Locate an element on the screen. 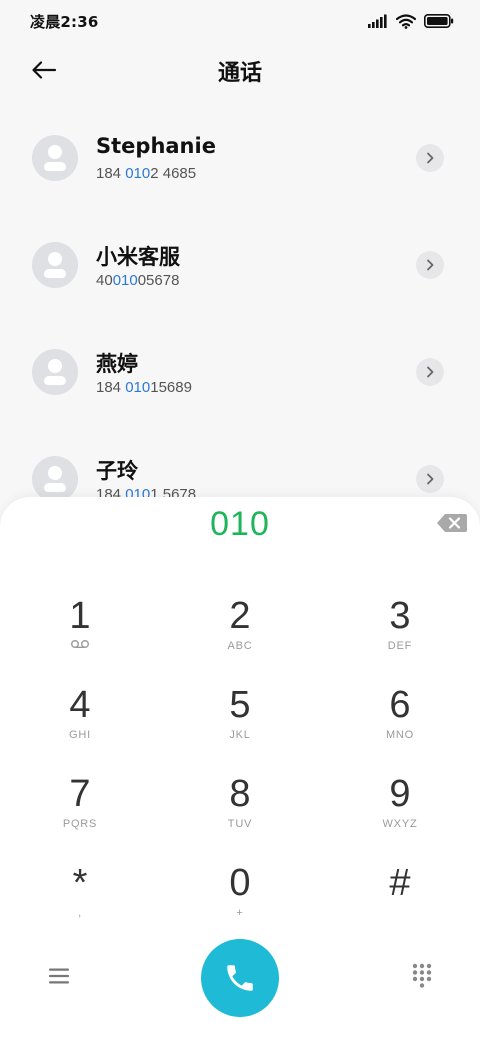  contact-row: Stephanie 184 0102 4685 is located at coordinates (240, 153).